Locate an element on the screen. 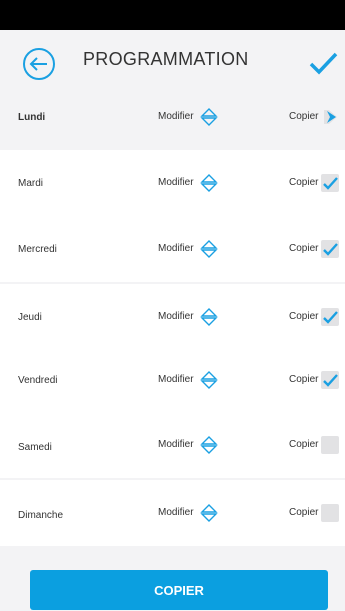 This screenshot has width=345, height=611. status-bar is located at coordinates (172, 15).